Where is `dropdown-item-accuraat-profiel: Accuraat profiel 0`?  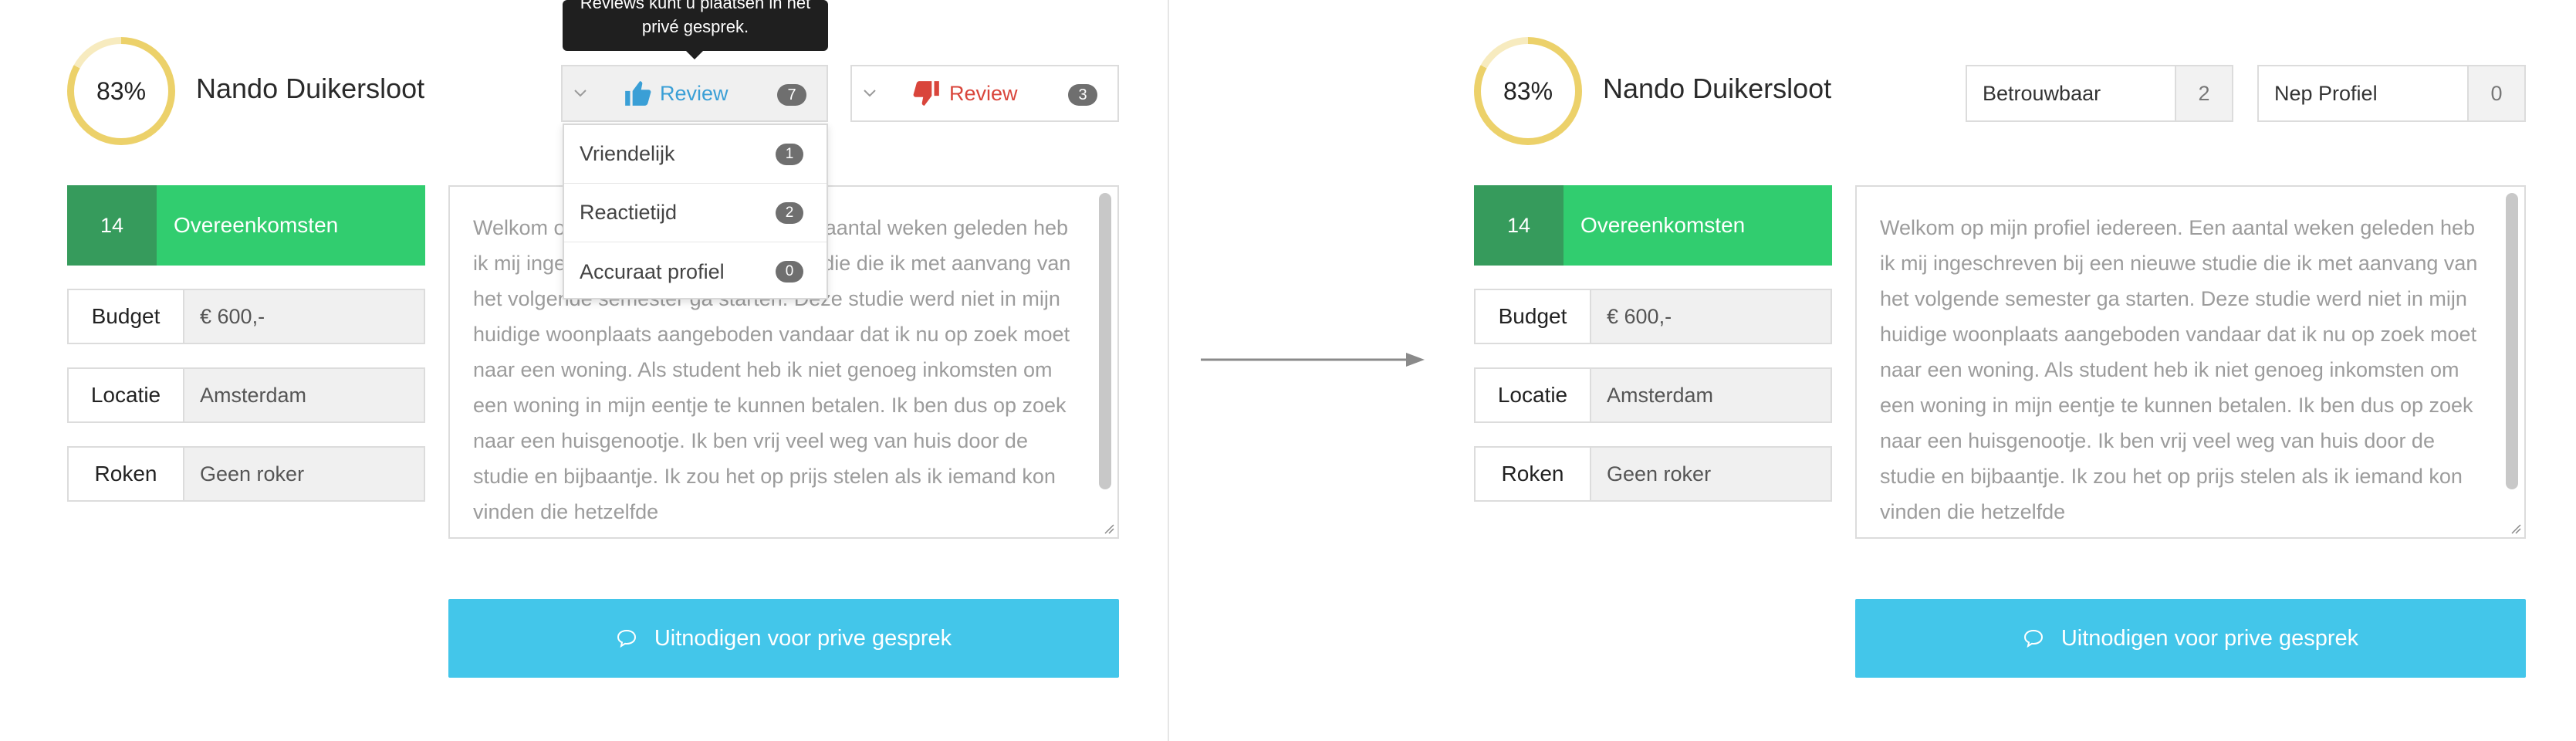 dropdown-item-accuraat-profiel: Accuraat profiel 0 is located at coordinates (695, 271).